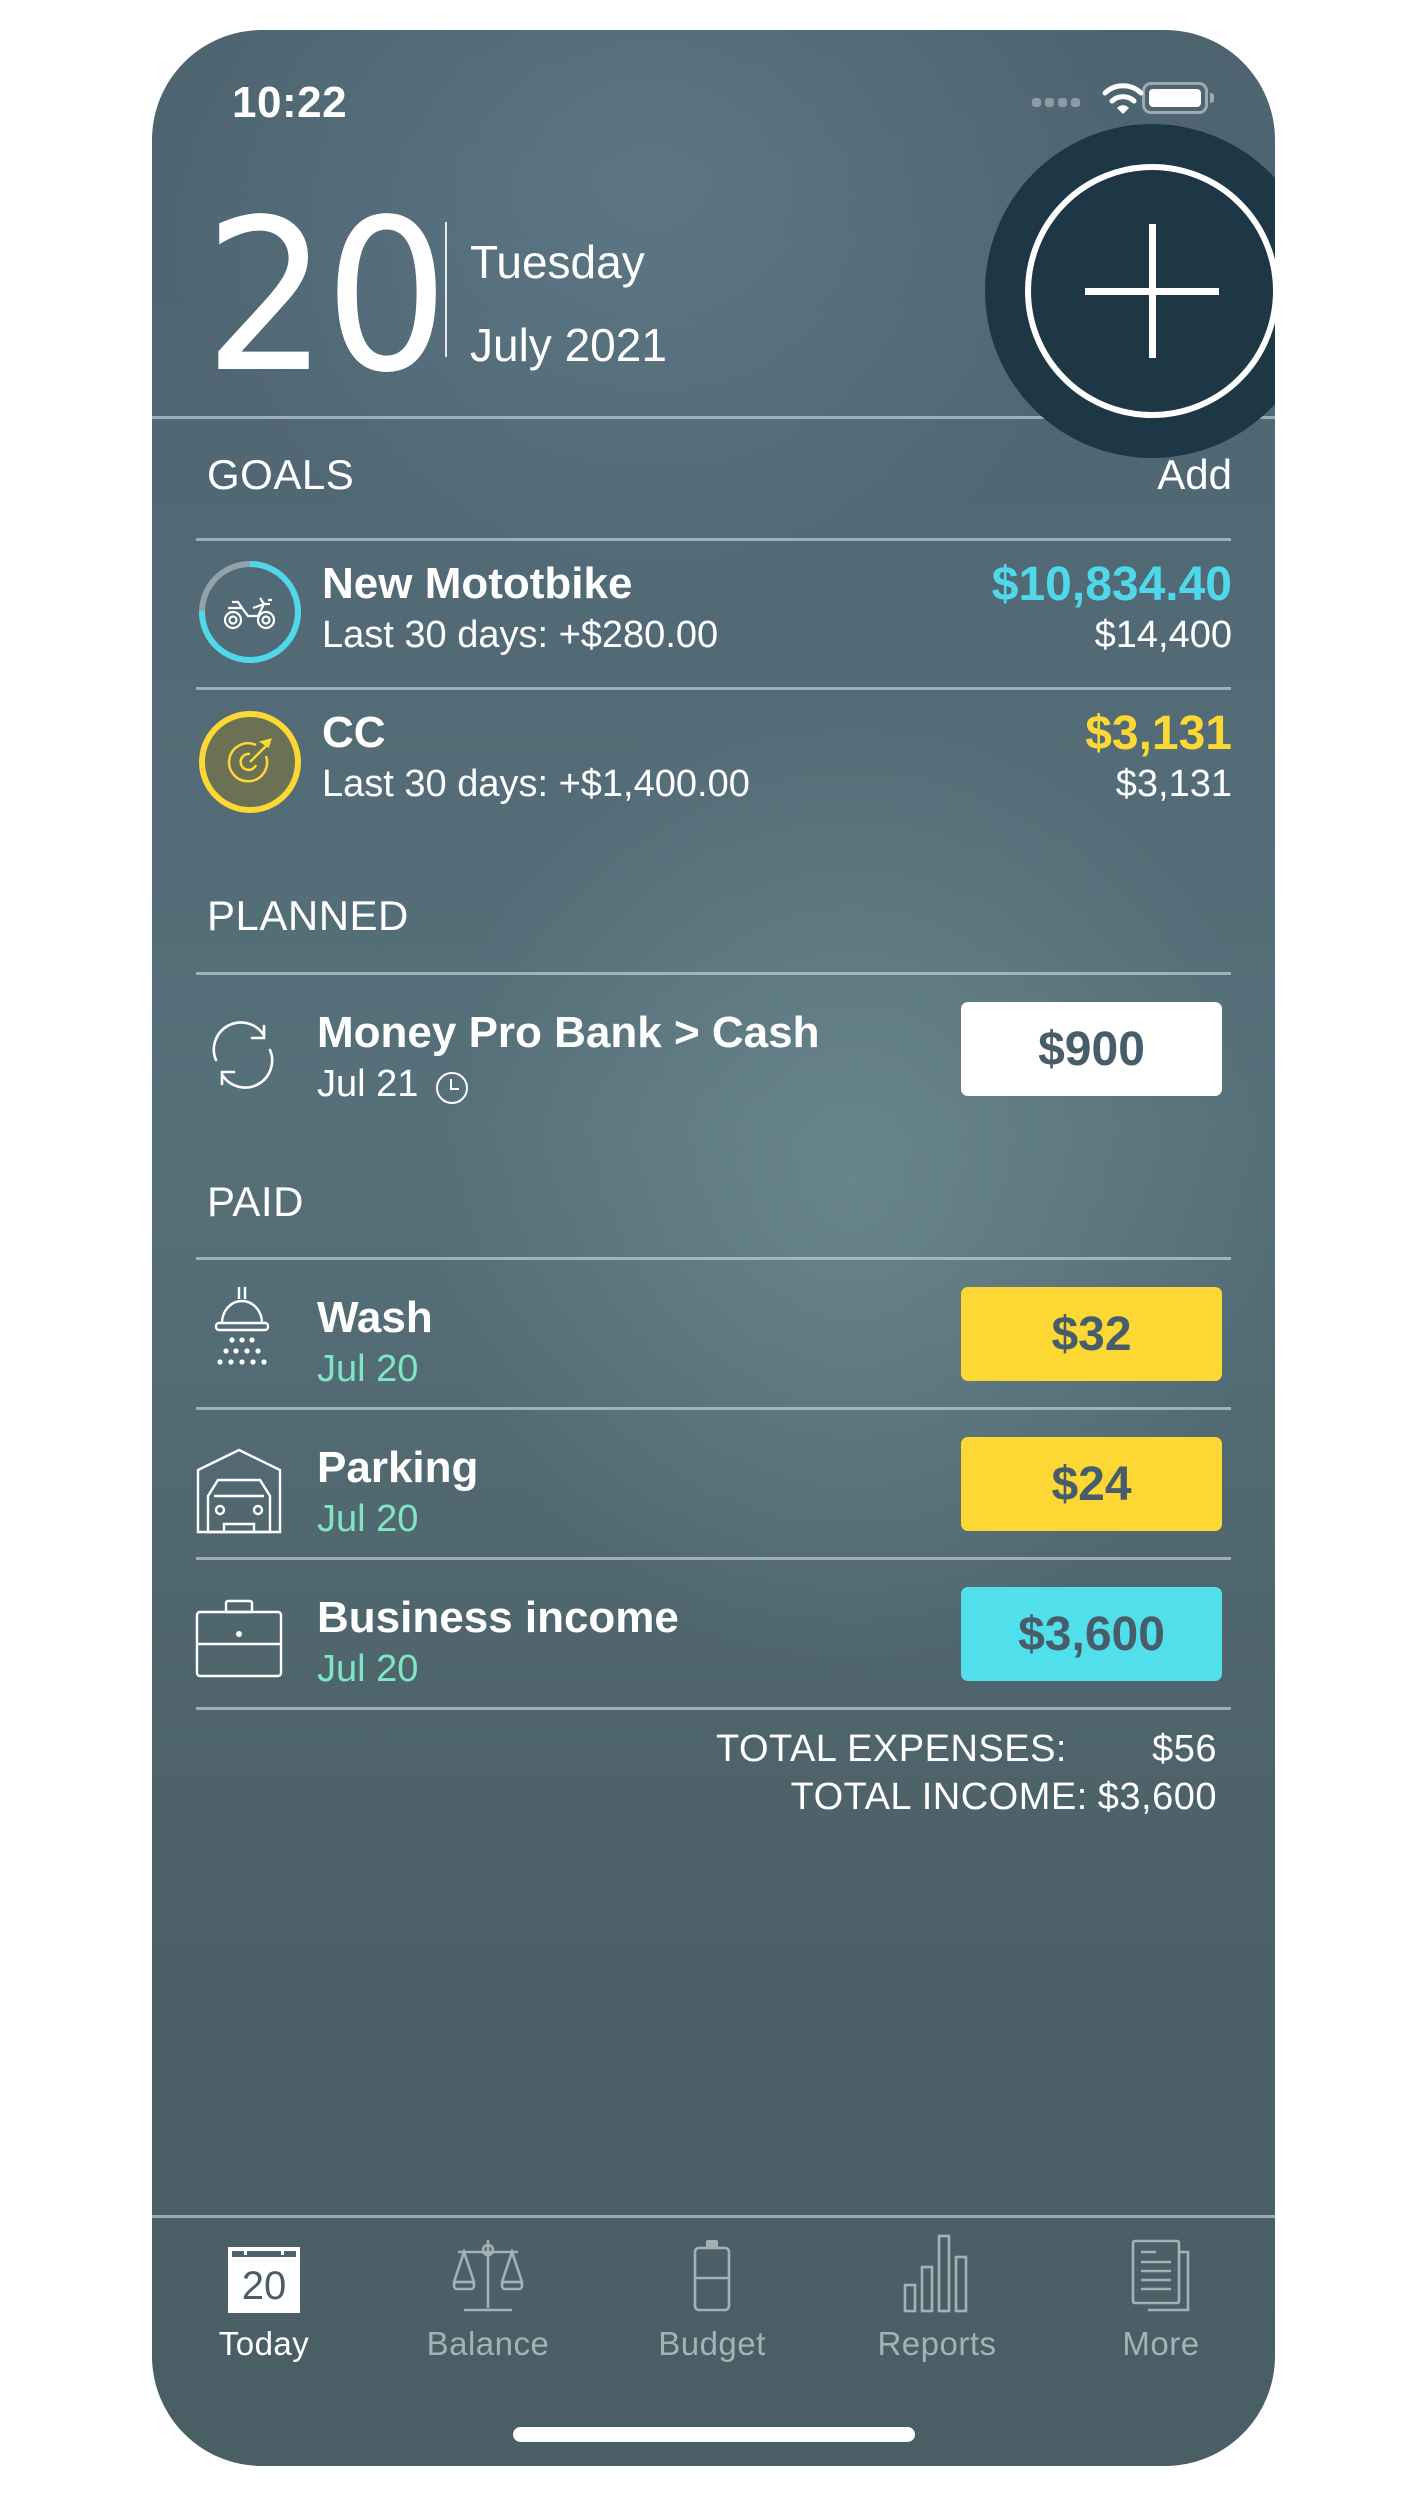 This screenshot has height=2496, width=1425. I want to click on tab-budget: Budget, so click(712, 2303).